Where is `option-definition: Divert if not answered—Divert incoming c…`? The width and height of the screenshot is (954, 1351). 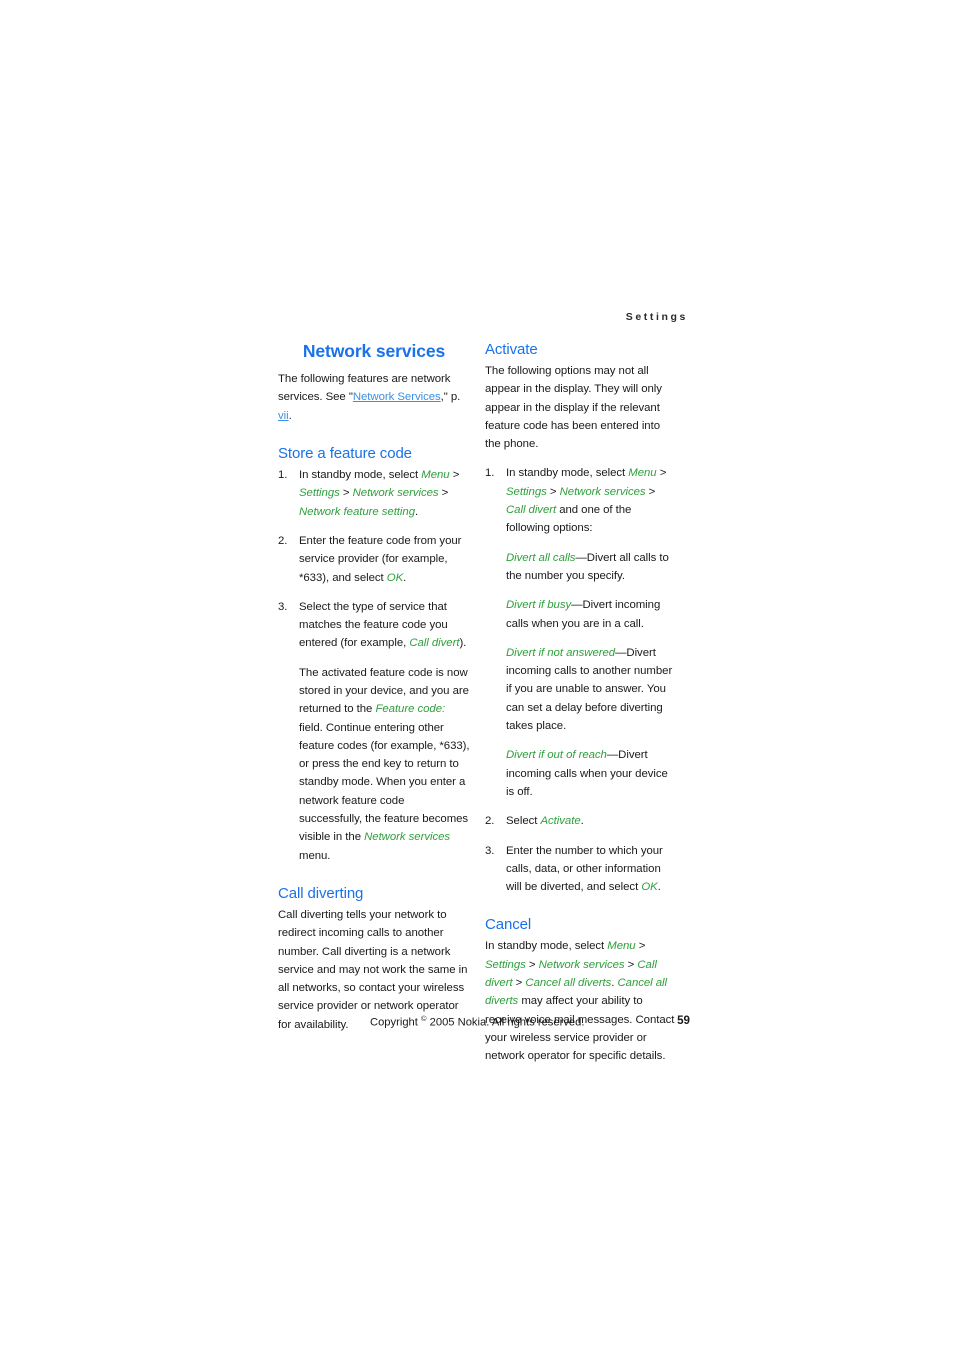 option-definition: Divert if not answered—Divert incoming c… is located at coordinates (581, 689).